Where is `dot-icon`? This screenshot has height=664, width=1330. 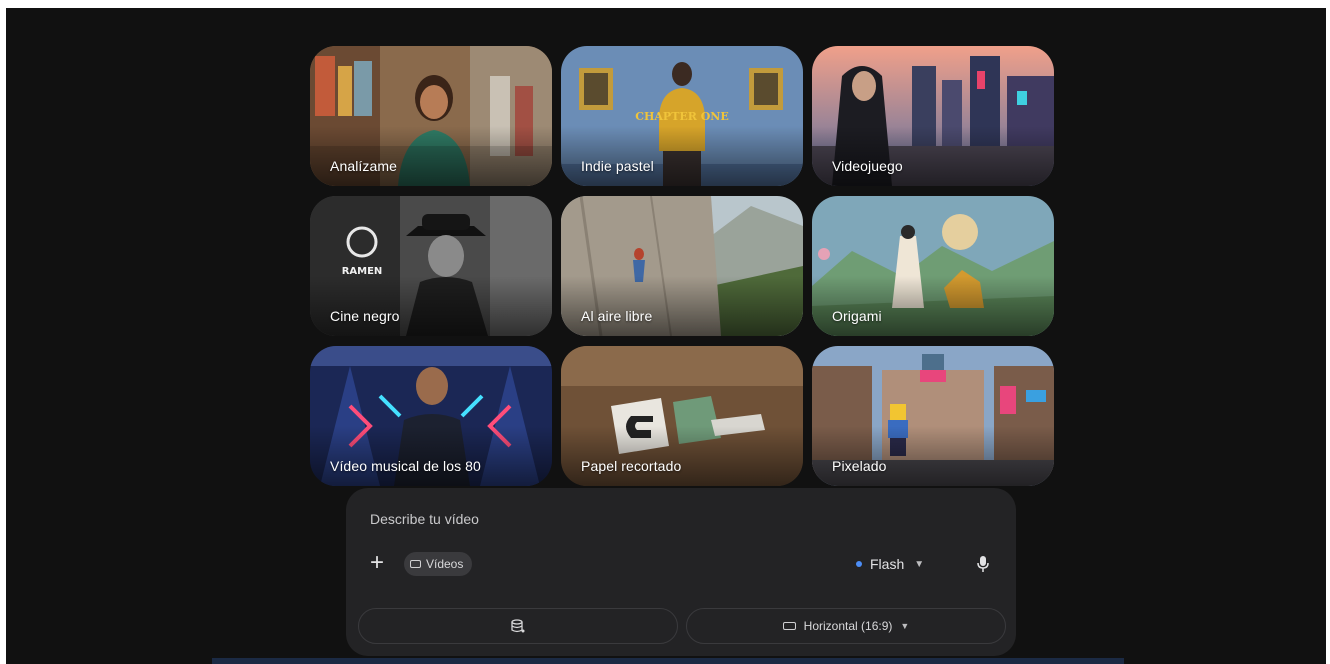
dot-icon is located at coordinates (859, 564).